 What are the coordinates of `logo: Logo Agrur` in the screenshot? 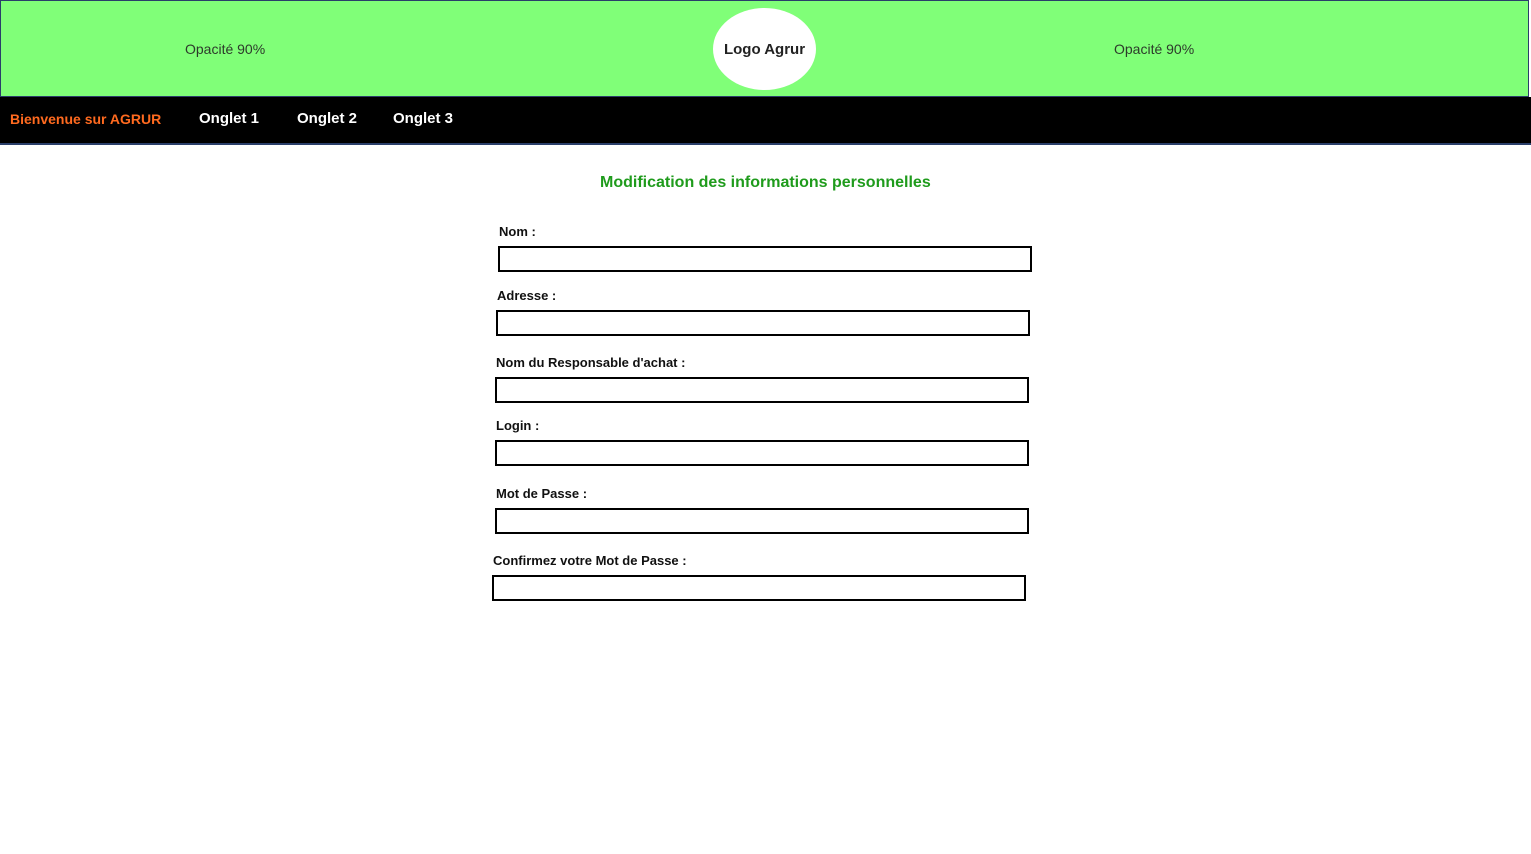 It's located at (764, 49).